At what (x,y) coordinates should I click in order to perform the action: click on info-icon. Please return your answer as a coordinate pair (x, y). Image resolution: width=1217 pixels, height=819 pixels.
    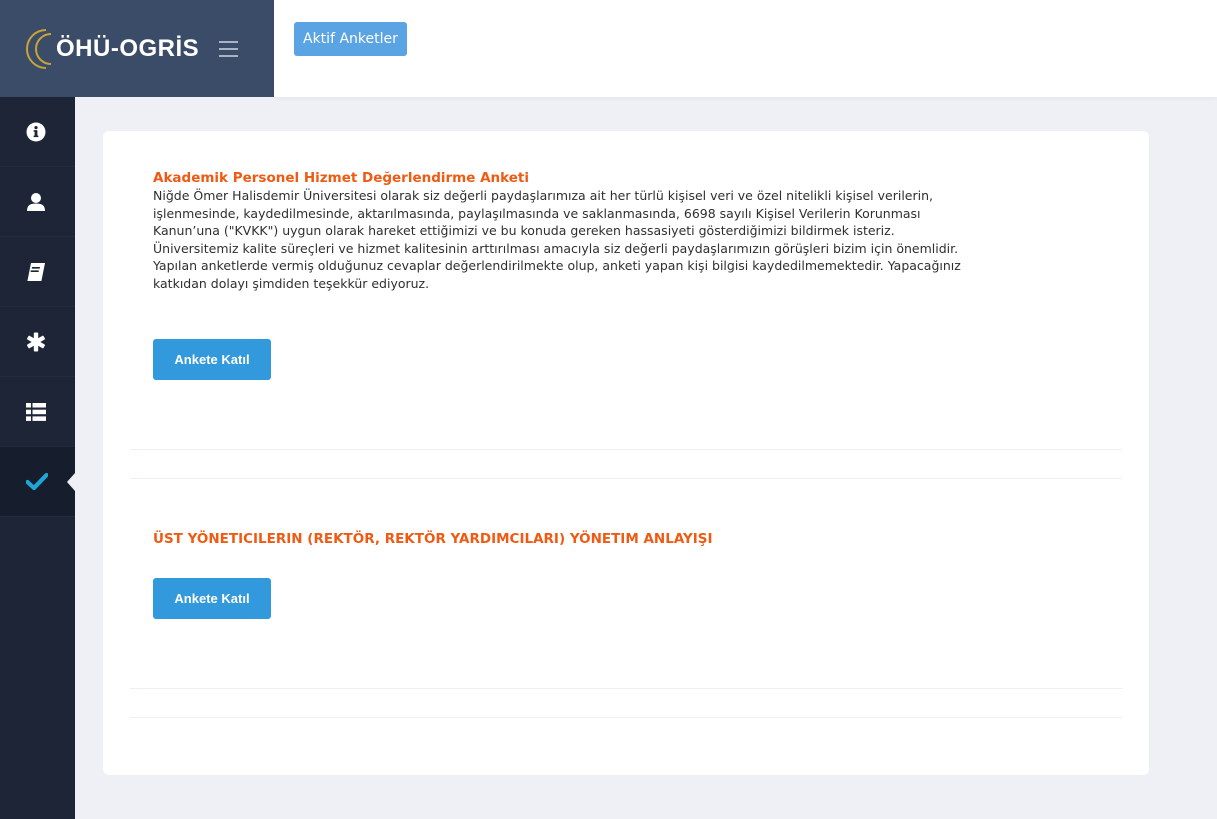
    Looking at the image, I should click on (36, 131).